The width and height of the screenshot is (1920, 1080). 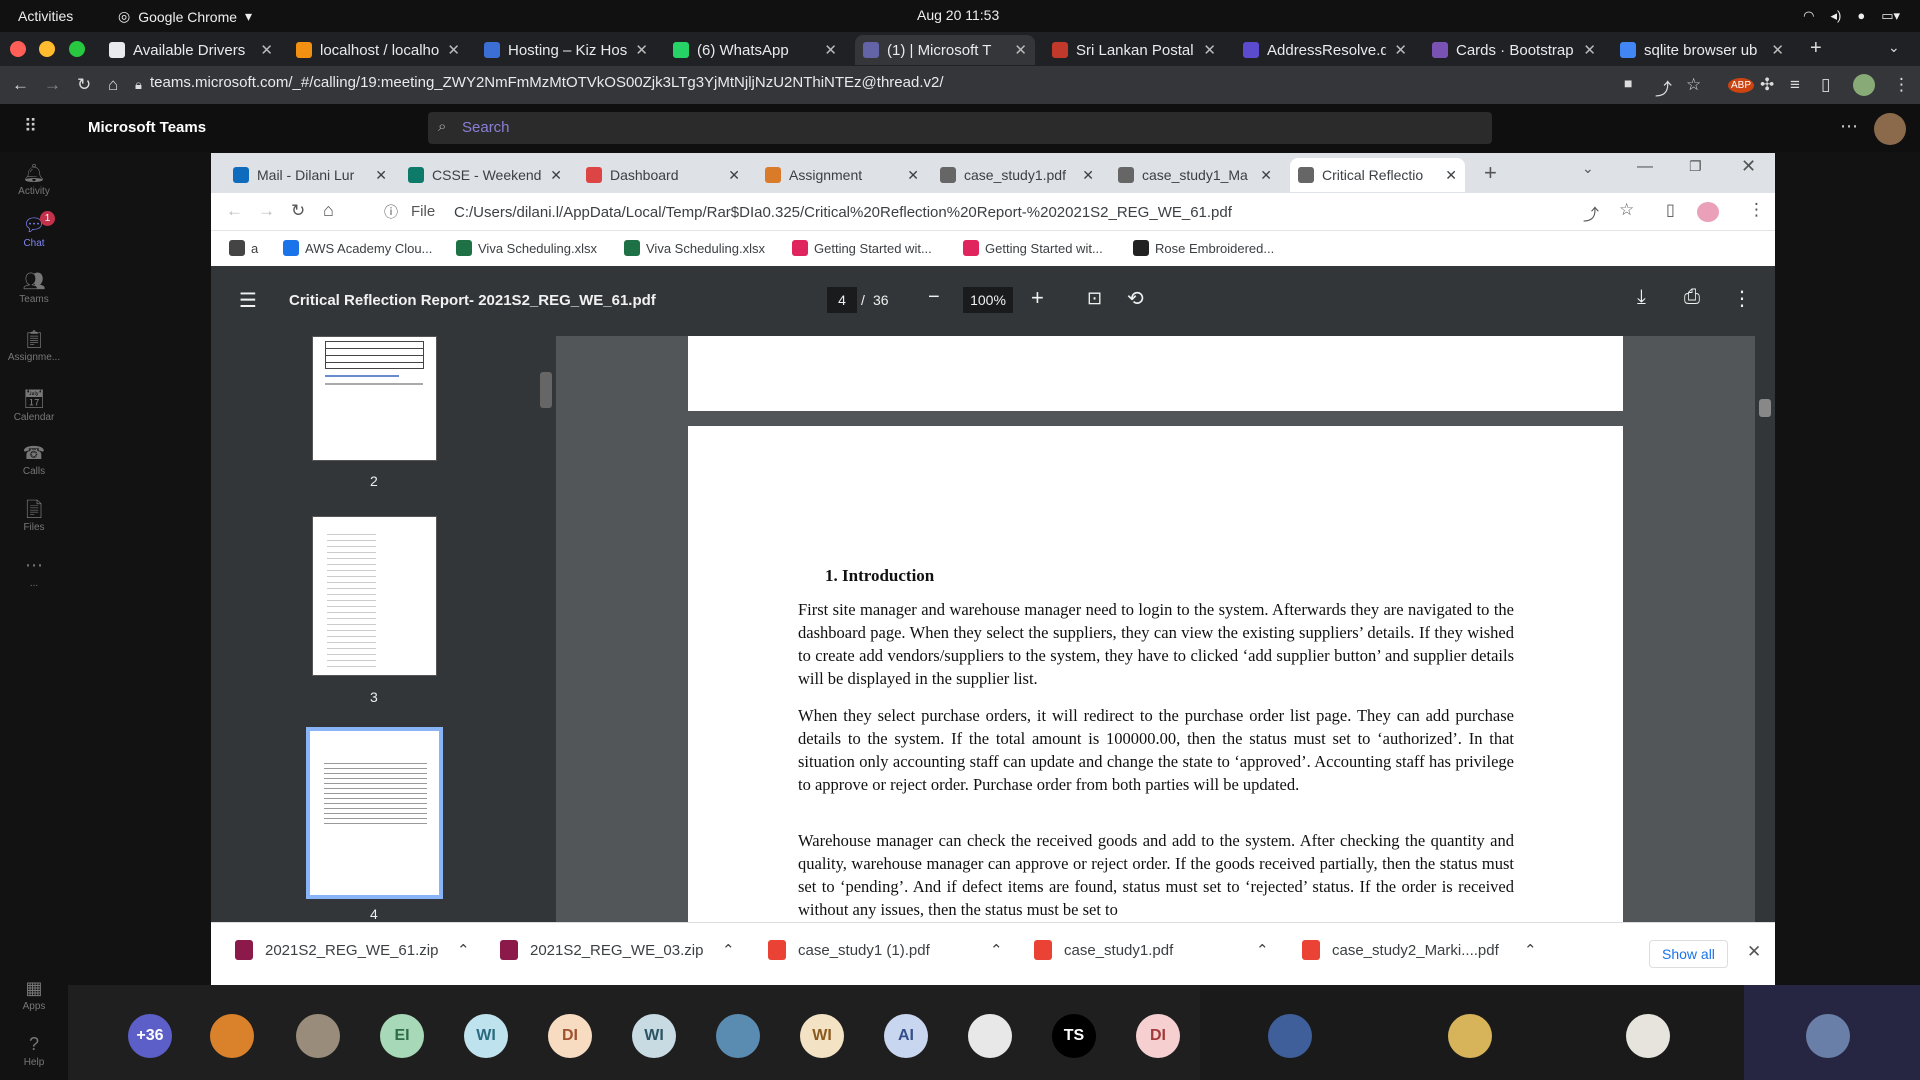 What do you see at coordinates (20, 85) in the screenshot?
I see `back-icon: ←` at bounding box center [20, 85].